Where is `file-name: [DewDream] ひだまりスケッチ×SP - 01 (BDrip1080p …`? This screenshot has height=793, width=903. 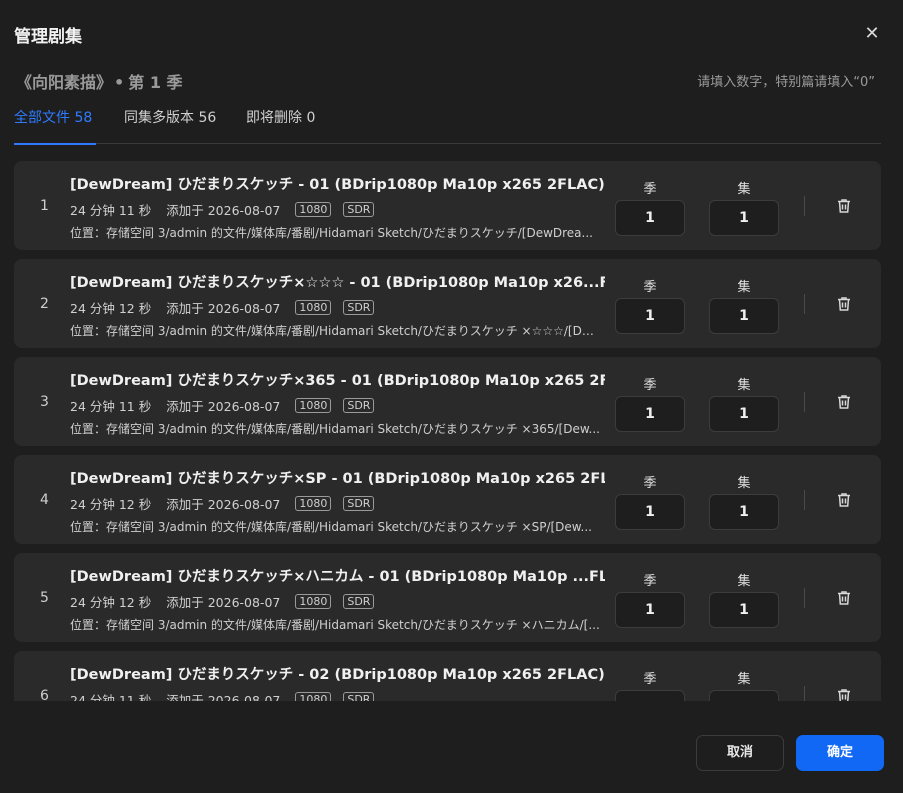
file-name: [DewDream] ひだまりスケッチ×SP - 01 (BDrip1080p … is located at coordinates (337, 479).